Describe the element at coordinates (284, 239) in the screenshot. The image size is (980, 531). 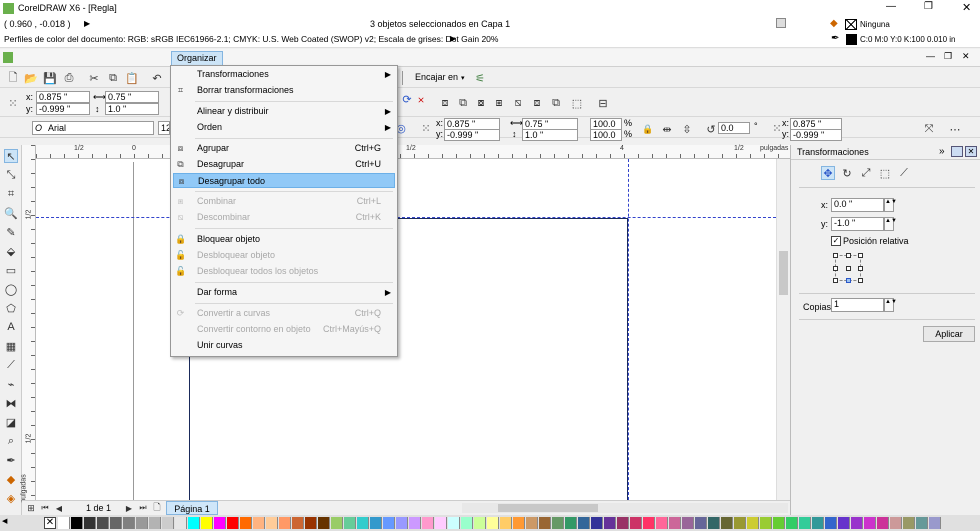
I see `menu-item-bloquear: 🔒 Bloquear objeto` at that location.